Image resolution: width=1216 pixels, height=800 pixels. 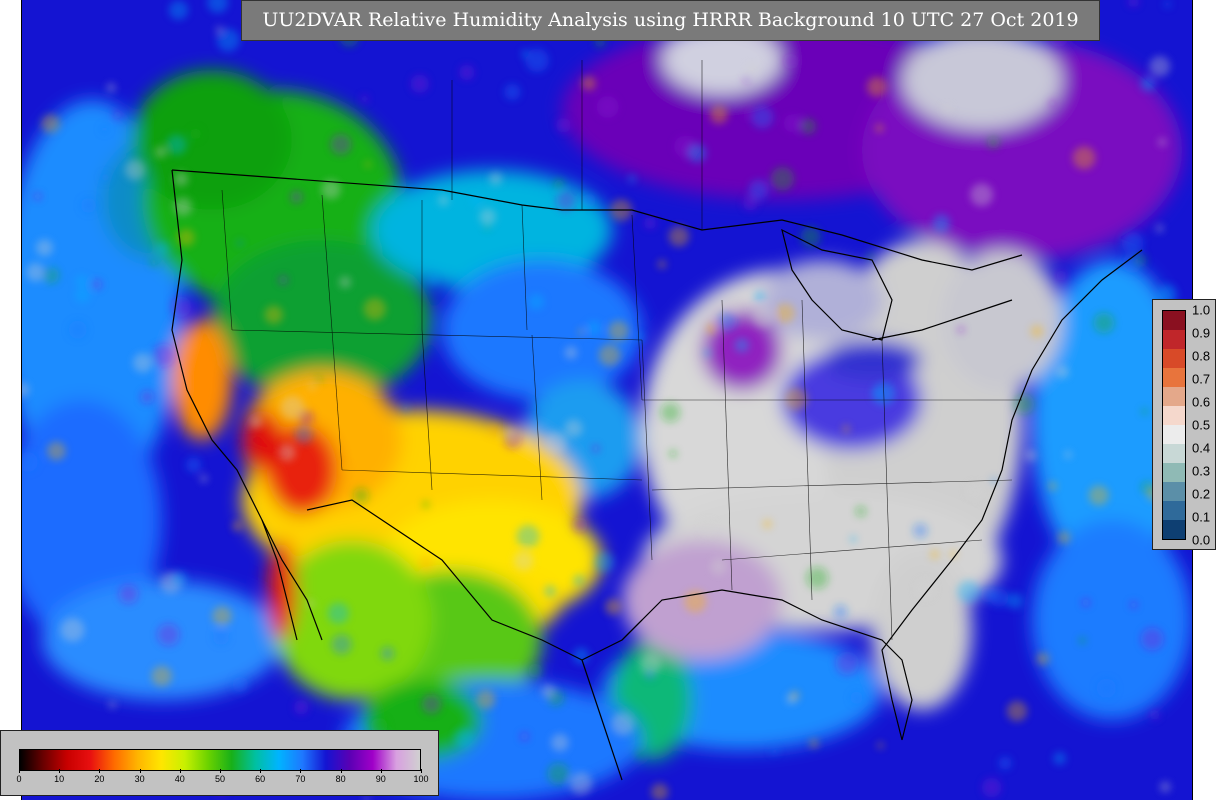 I want to click on increment-tick-label: 0.5, so click(x=1201, y=425).